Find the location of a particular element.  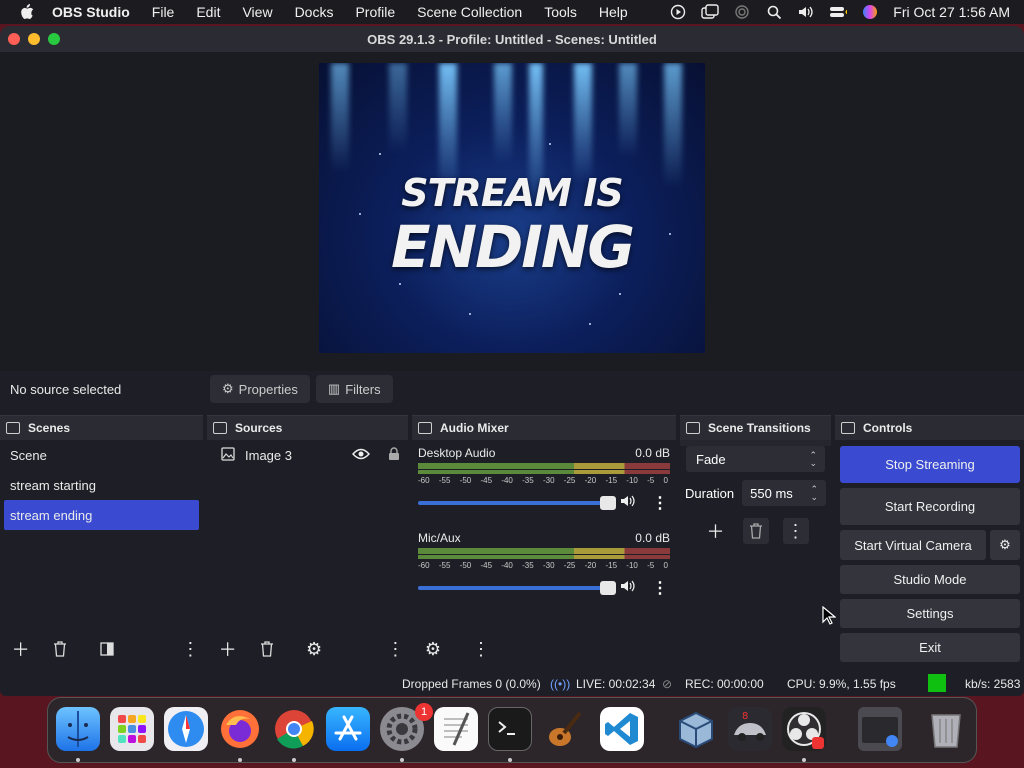

apple-icon is located at coordinates (27, 12).